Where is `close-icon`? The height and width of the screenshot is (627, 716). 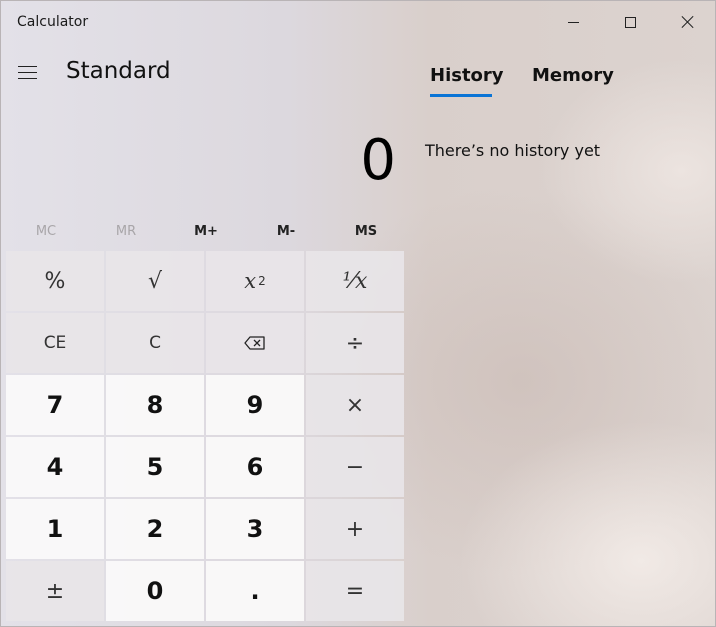 close-icon is located at coordinates (688, 22).